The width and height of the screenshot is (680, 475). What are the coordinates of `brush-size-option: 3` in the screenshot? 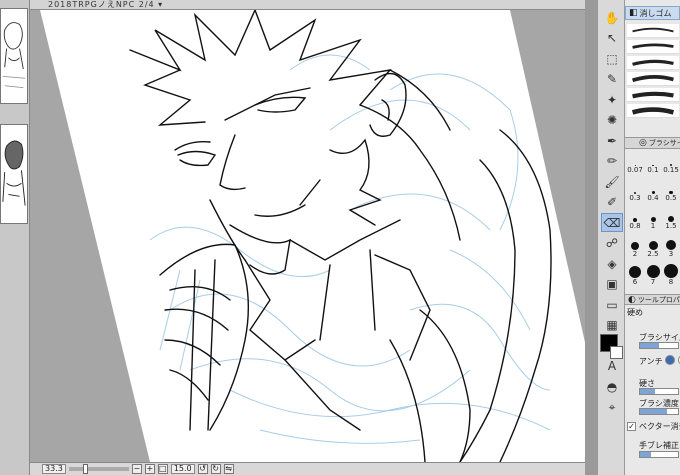 It's located at (671, 247).